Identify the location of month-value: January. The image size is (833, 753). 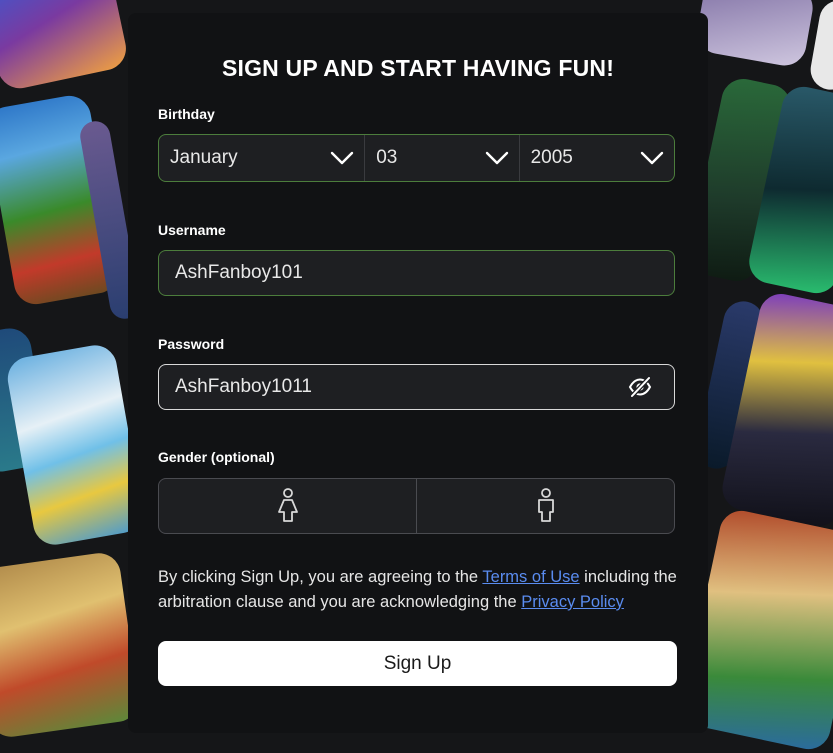
(204, 157).